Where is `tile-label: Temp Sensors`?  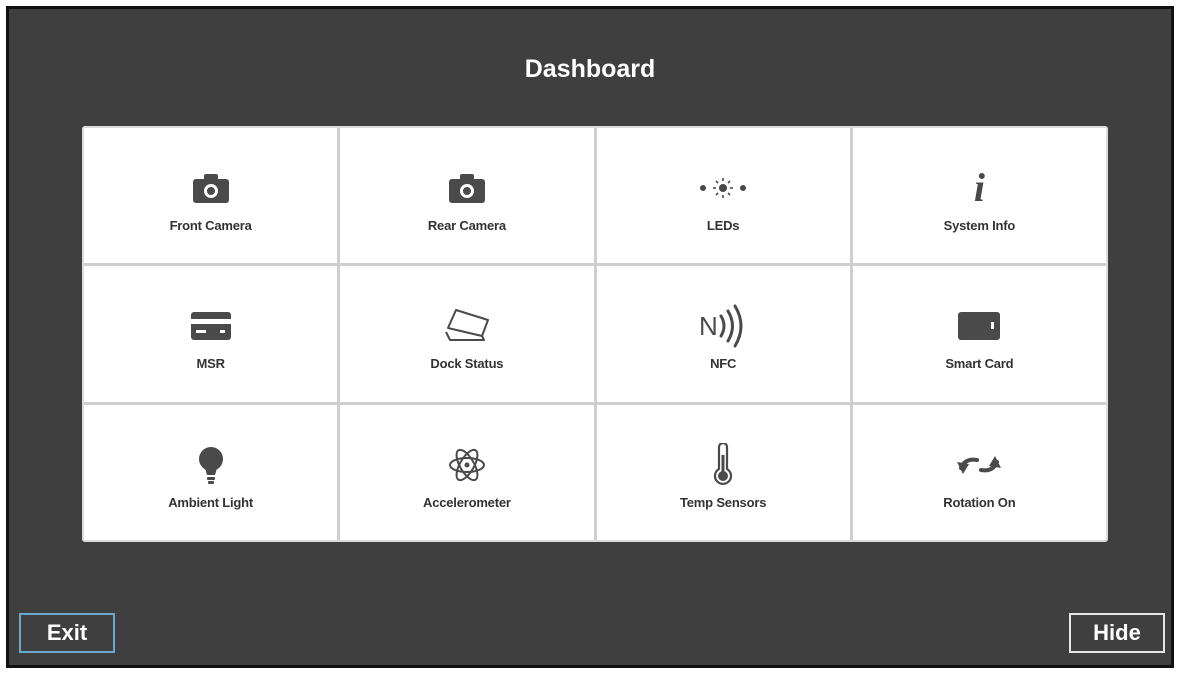 tile-label: Temp Sensors is located at coordinates (723, 502).